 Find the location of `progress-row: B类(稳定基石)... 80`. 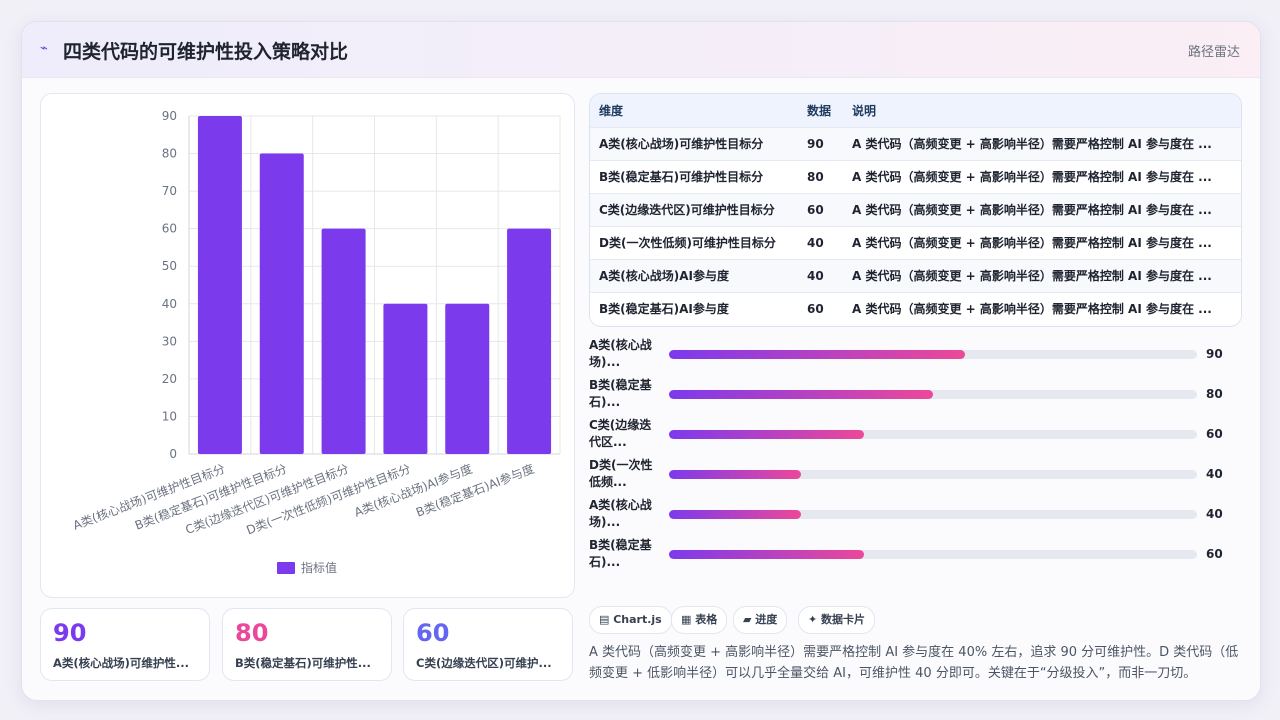

progress-row: B类(稳定基石)... 80 is located at coordinates (914, 395).